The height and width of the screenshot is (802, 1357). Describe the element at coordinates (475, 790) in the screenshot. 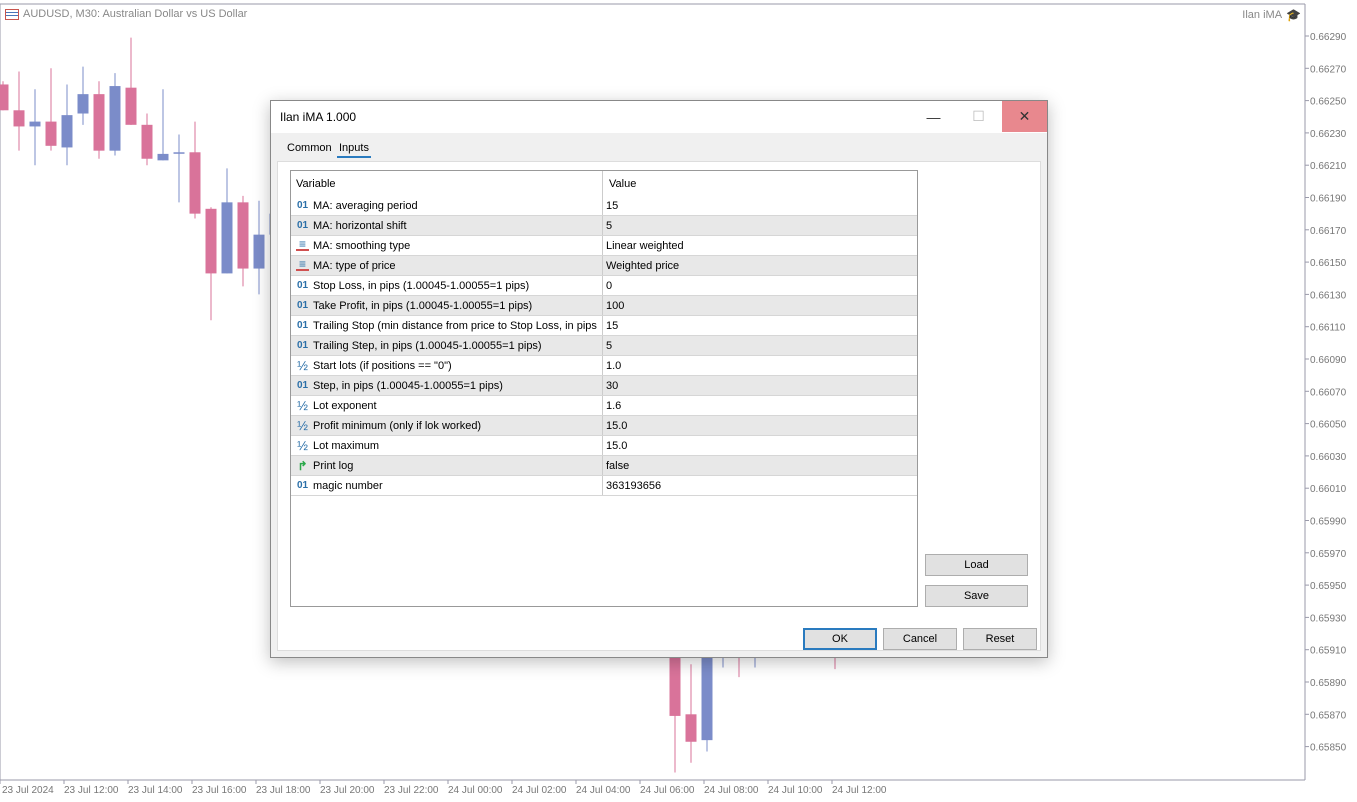

I see `time-tick-label: 24 Jul 00:00` at that location.